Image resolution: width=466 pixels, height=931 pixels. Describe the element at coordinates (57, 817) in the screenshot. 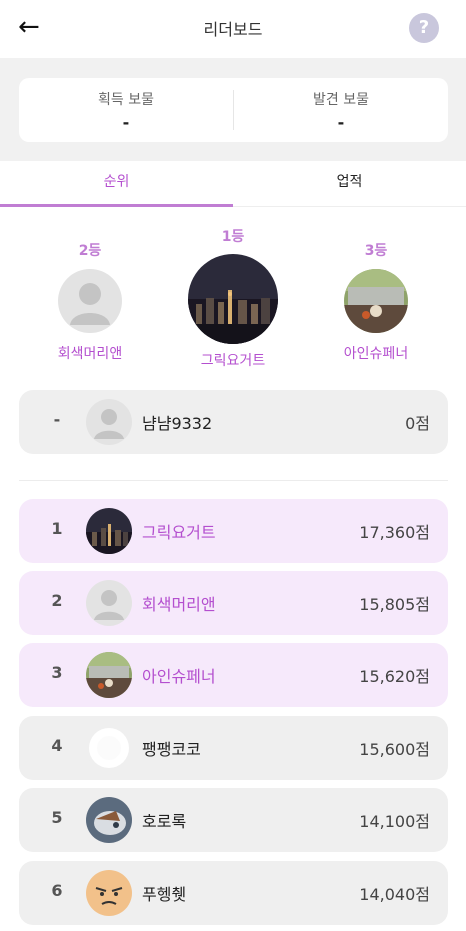

I see `row-rank: 5` at that location.